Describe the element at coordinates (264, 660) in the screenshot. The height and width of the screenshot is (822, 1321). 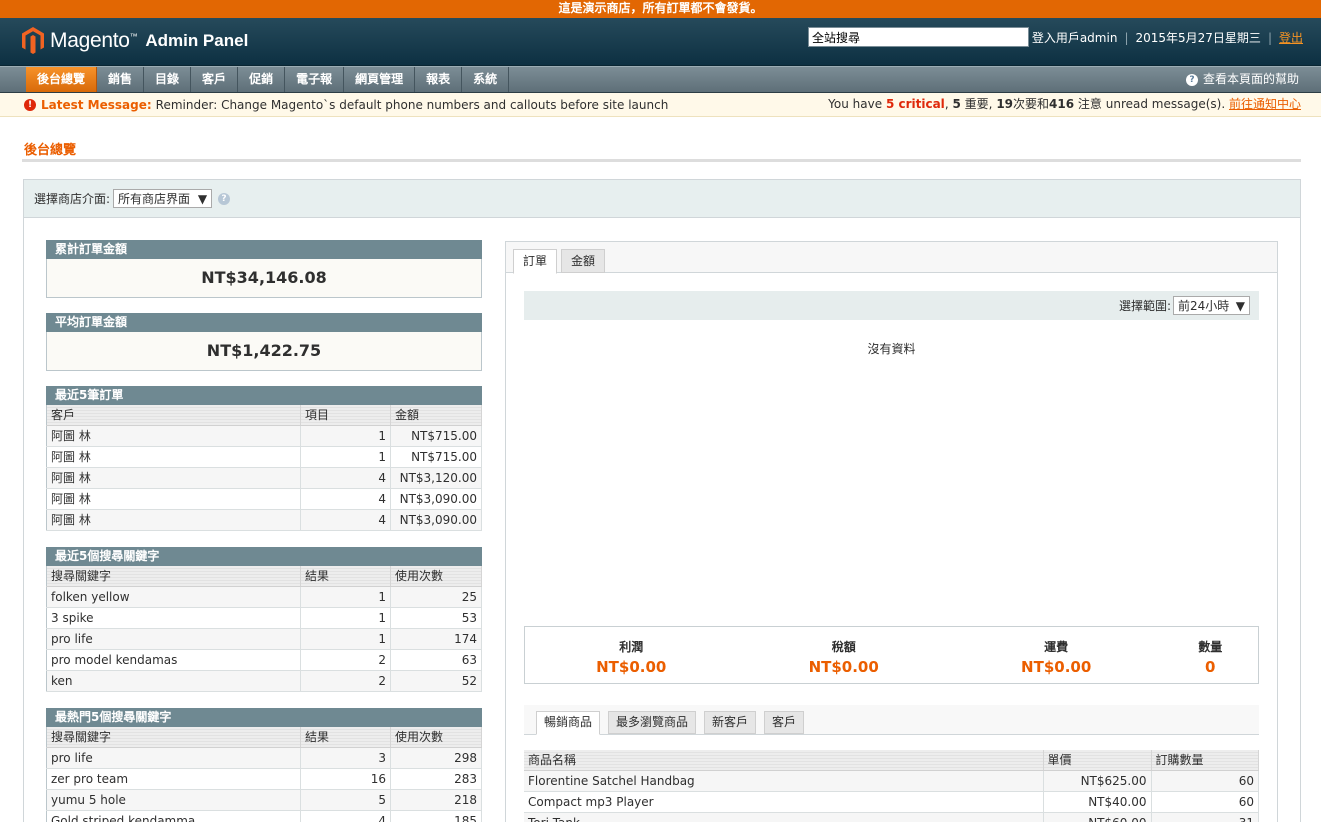
I see `table-row: pro model kendamas 2 63` at that location.